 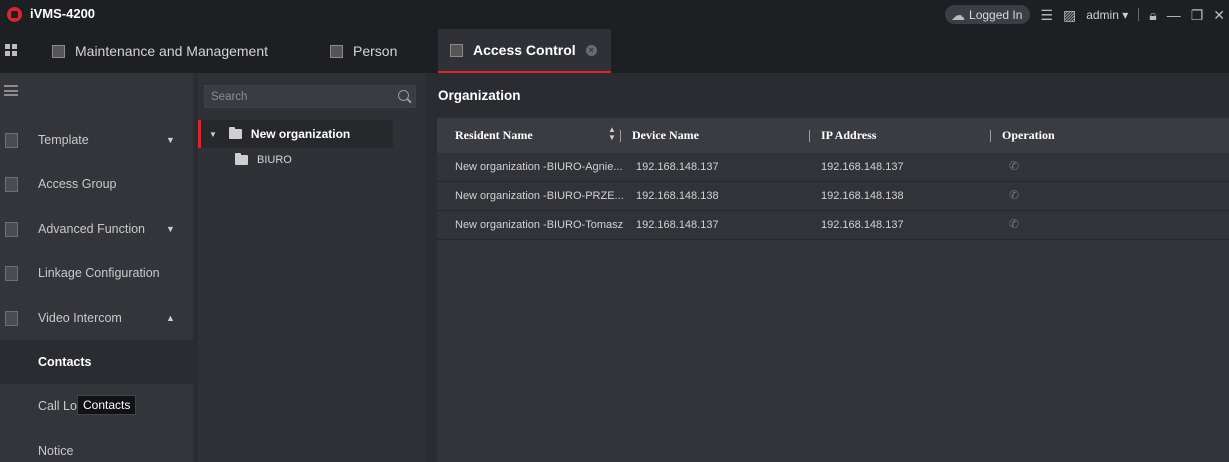 I want to click on tab-access-control: Access Control ×, so click(x=524, y=51).